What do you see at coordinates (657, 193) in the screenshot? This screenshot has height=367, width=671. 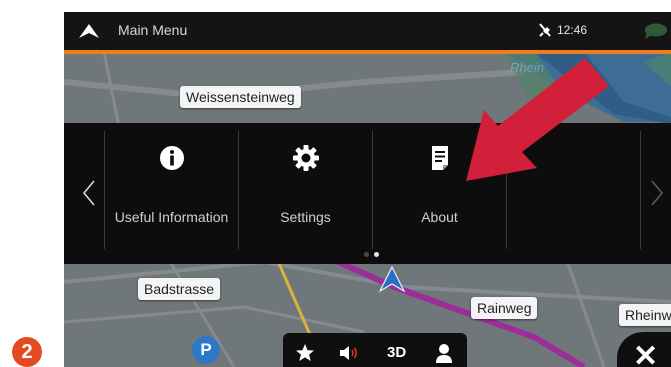 I see `next-page-arrow-icon` at bounding box center [657, 193].